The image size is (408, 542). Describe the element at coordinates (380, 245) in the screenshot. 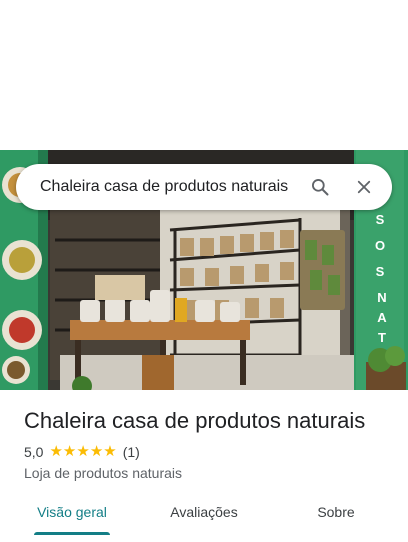

I see `sign-letter: O` at that location.